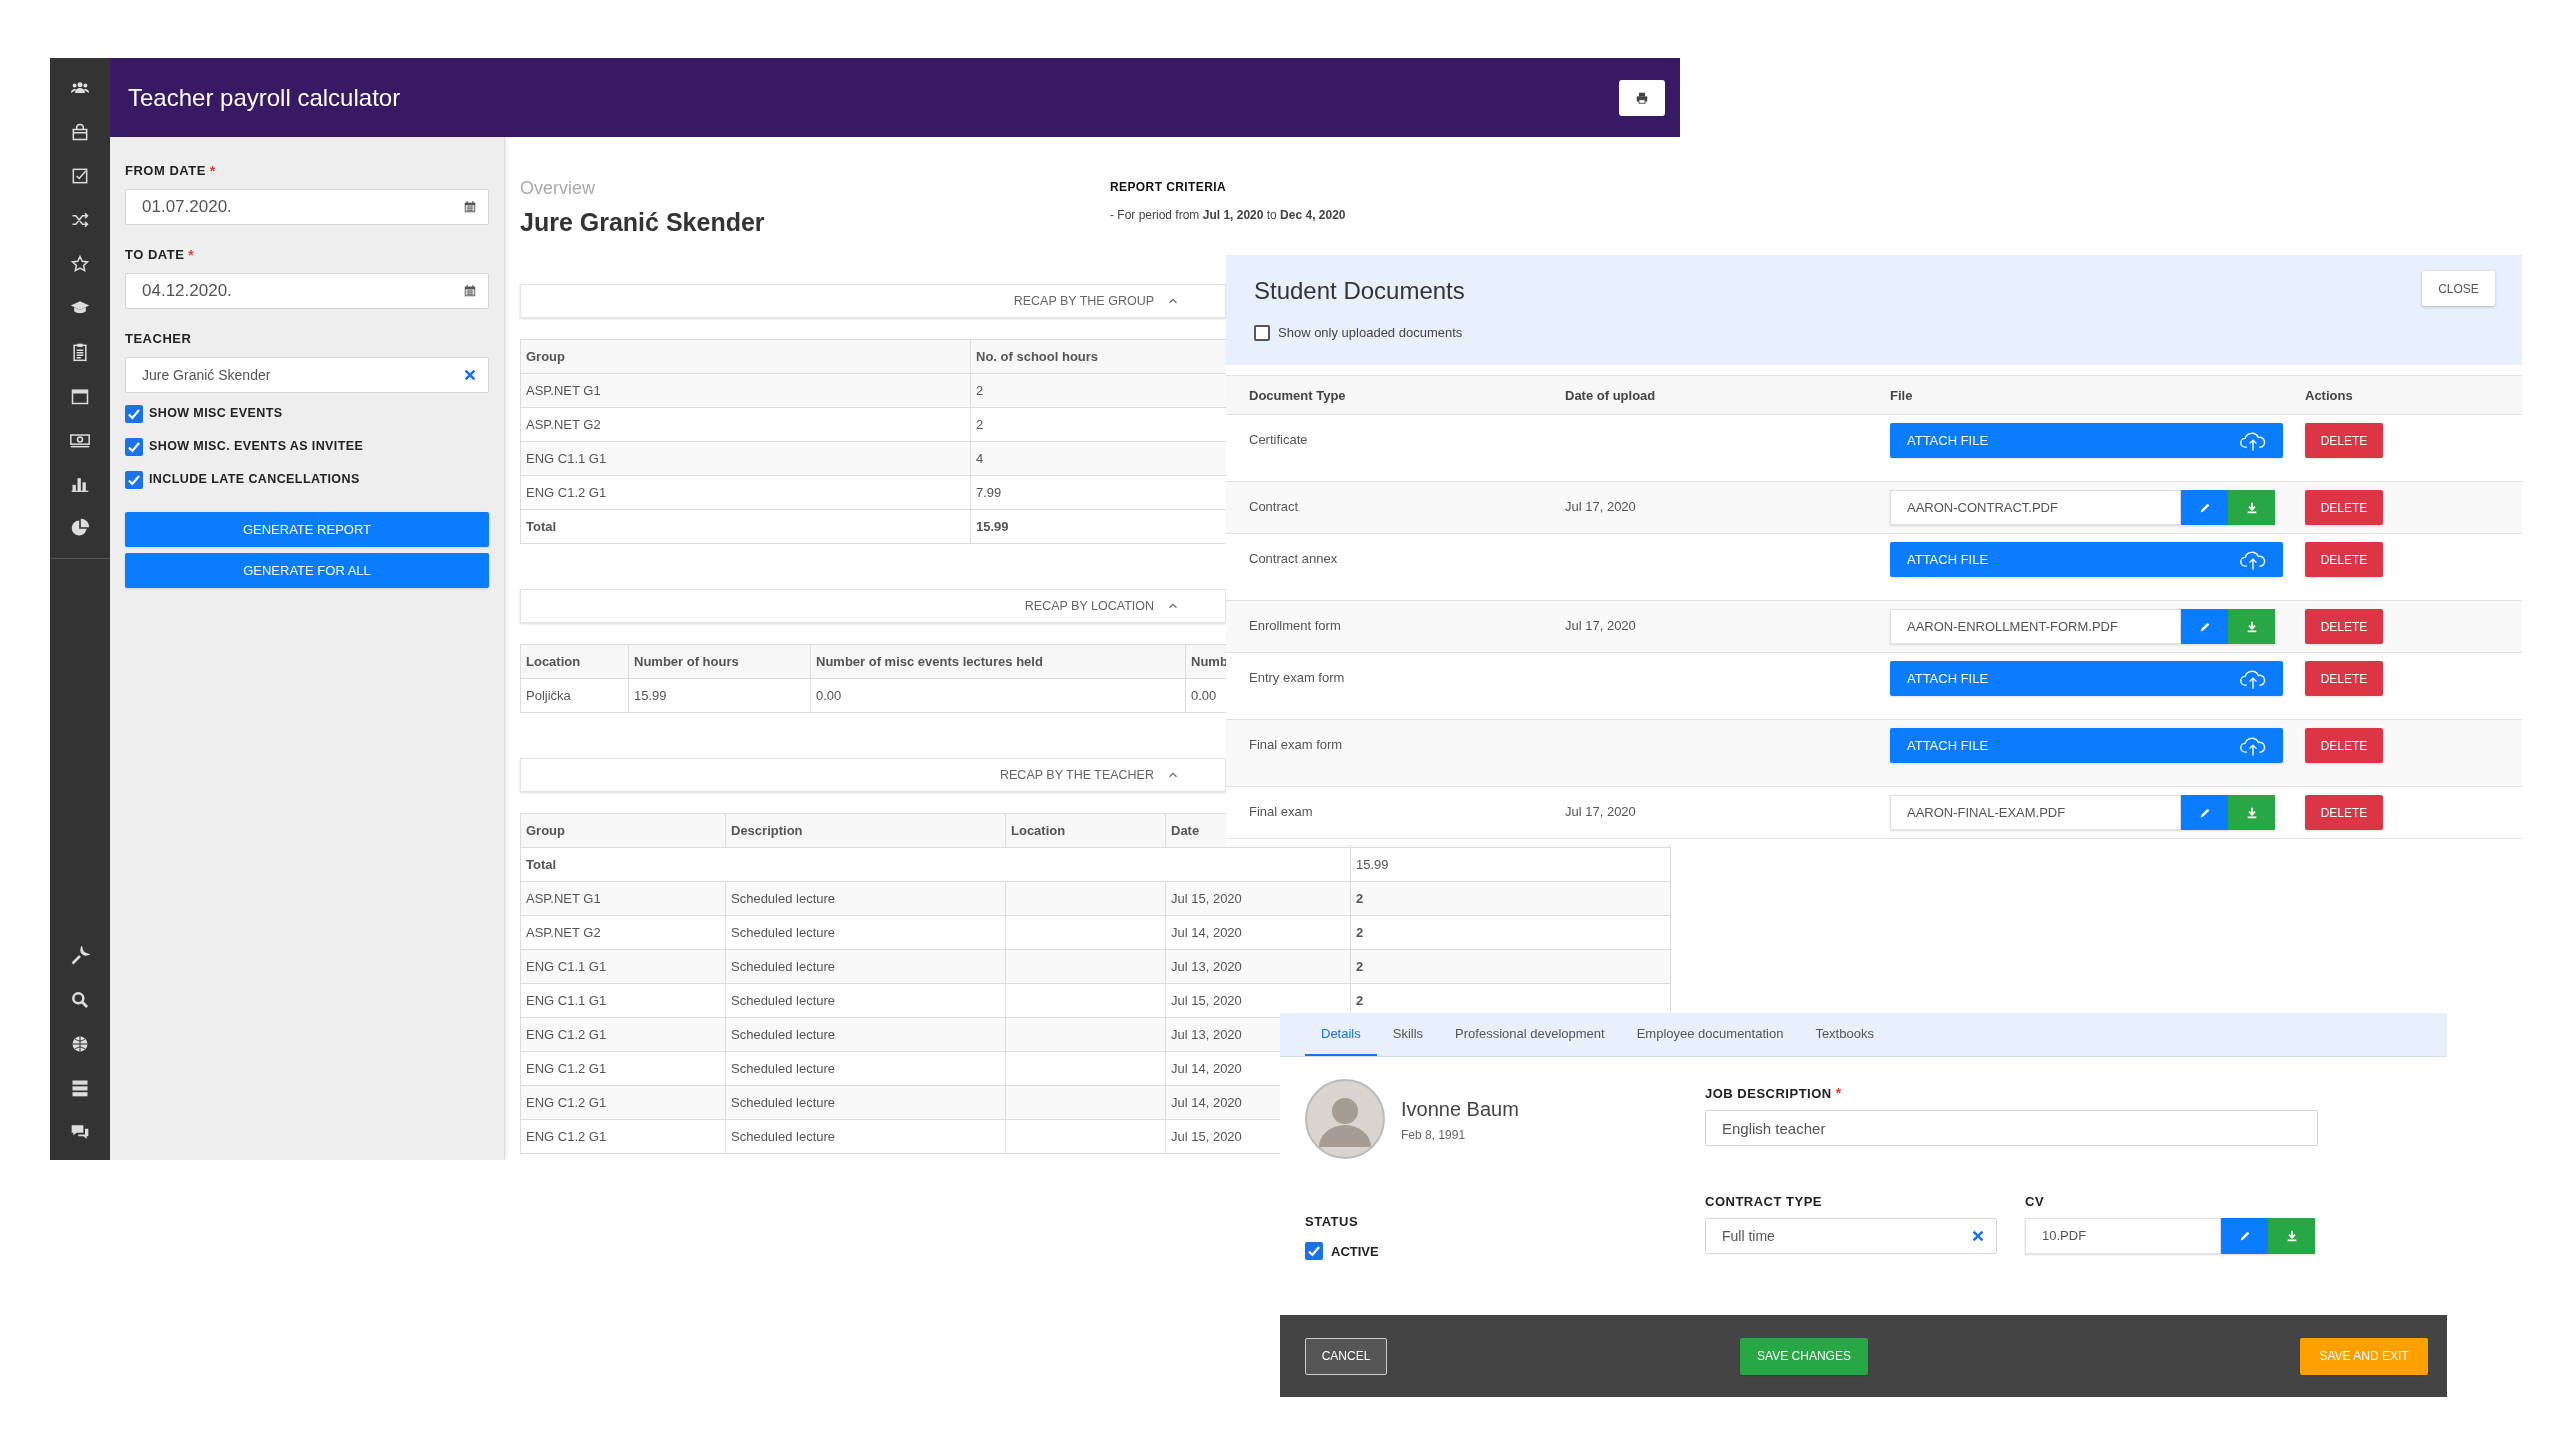 Image resolution: width=2560 pixels, height=1440 pixels. Describe the element at coordinates (2011, 1128) in the screenshot. I see `job-description-field: English teacher` at that location.